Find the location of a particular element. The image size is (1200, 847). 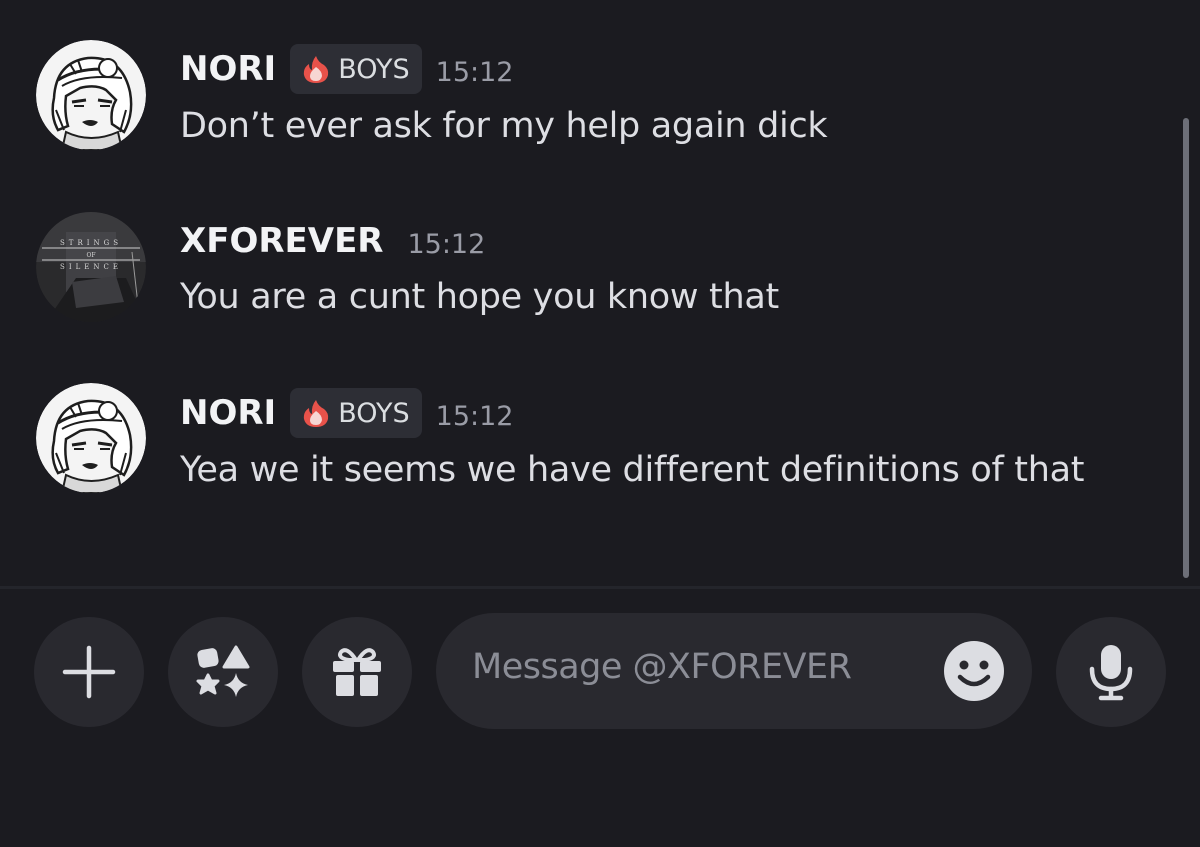

voice-button is located at coordinates (1111, 672).